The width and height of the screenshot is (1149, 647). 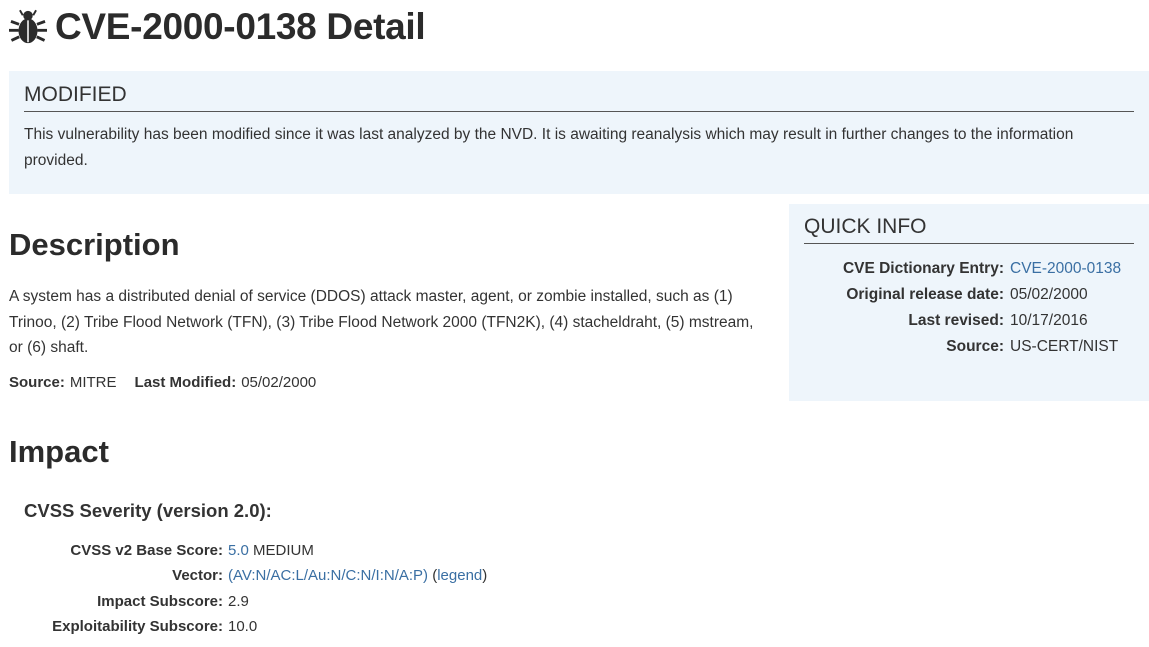 What do you see at coordinates (279, 382) in the screenshot?
I see `last-modified-value: 05/02/2000` at bounding box center [279, 382].